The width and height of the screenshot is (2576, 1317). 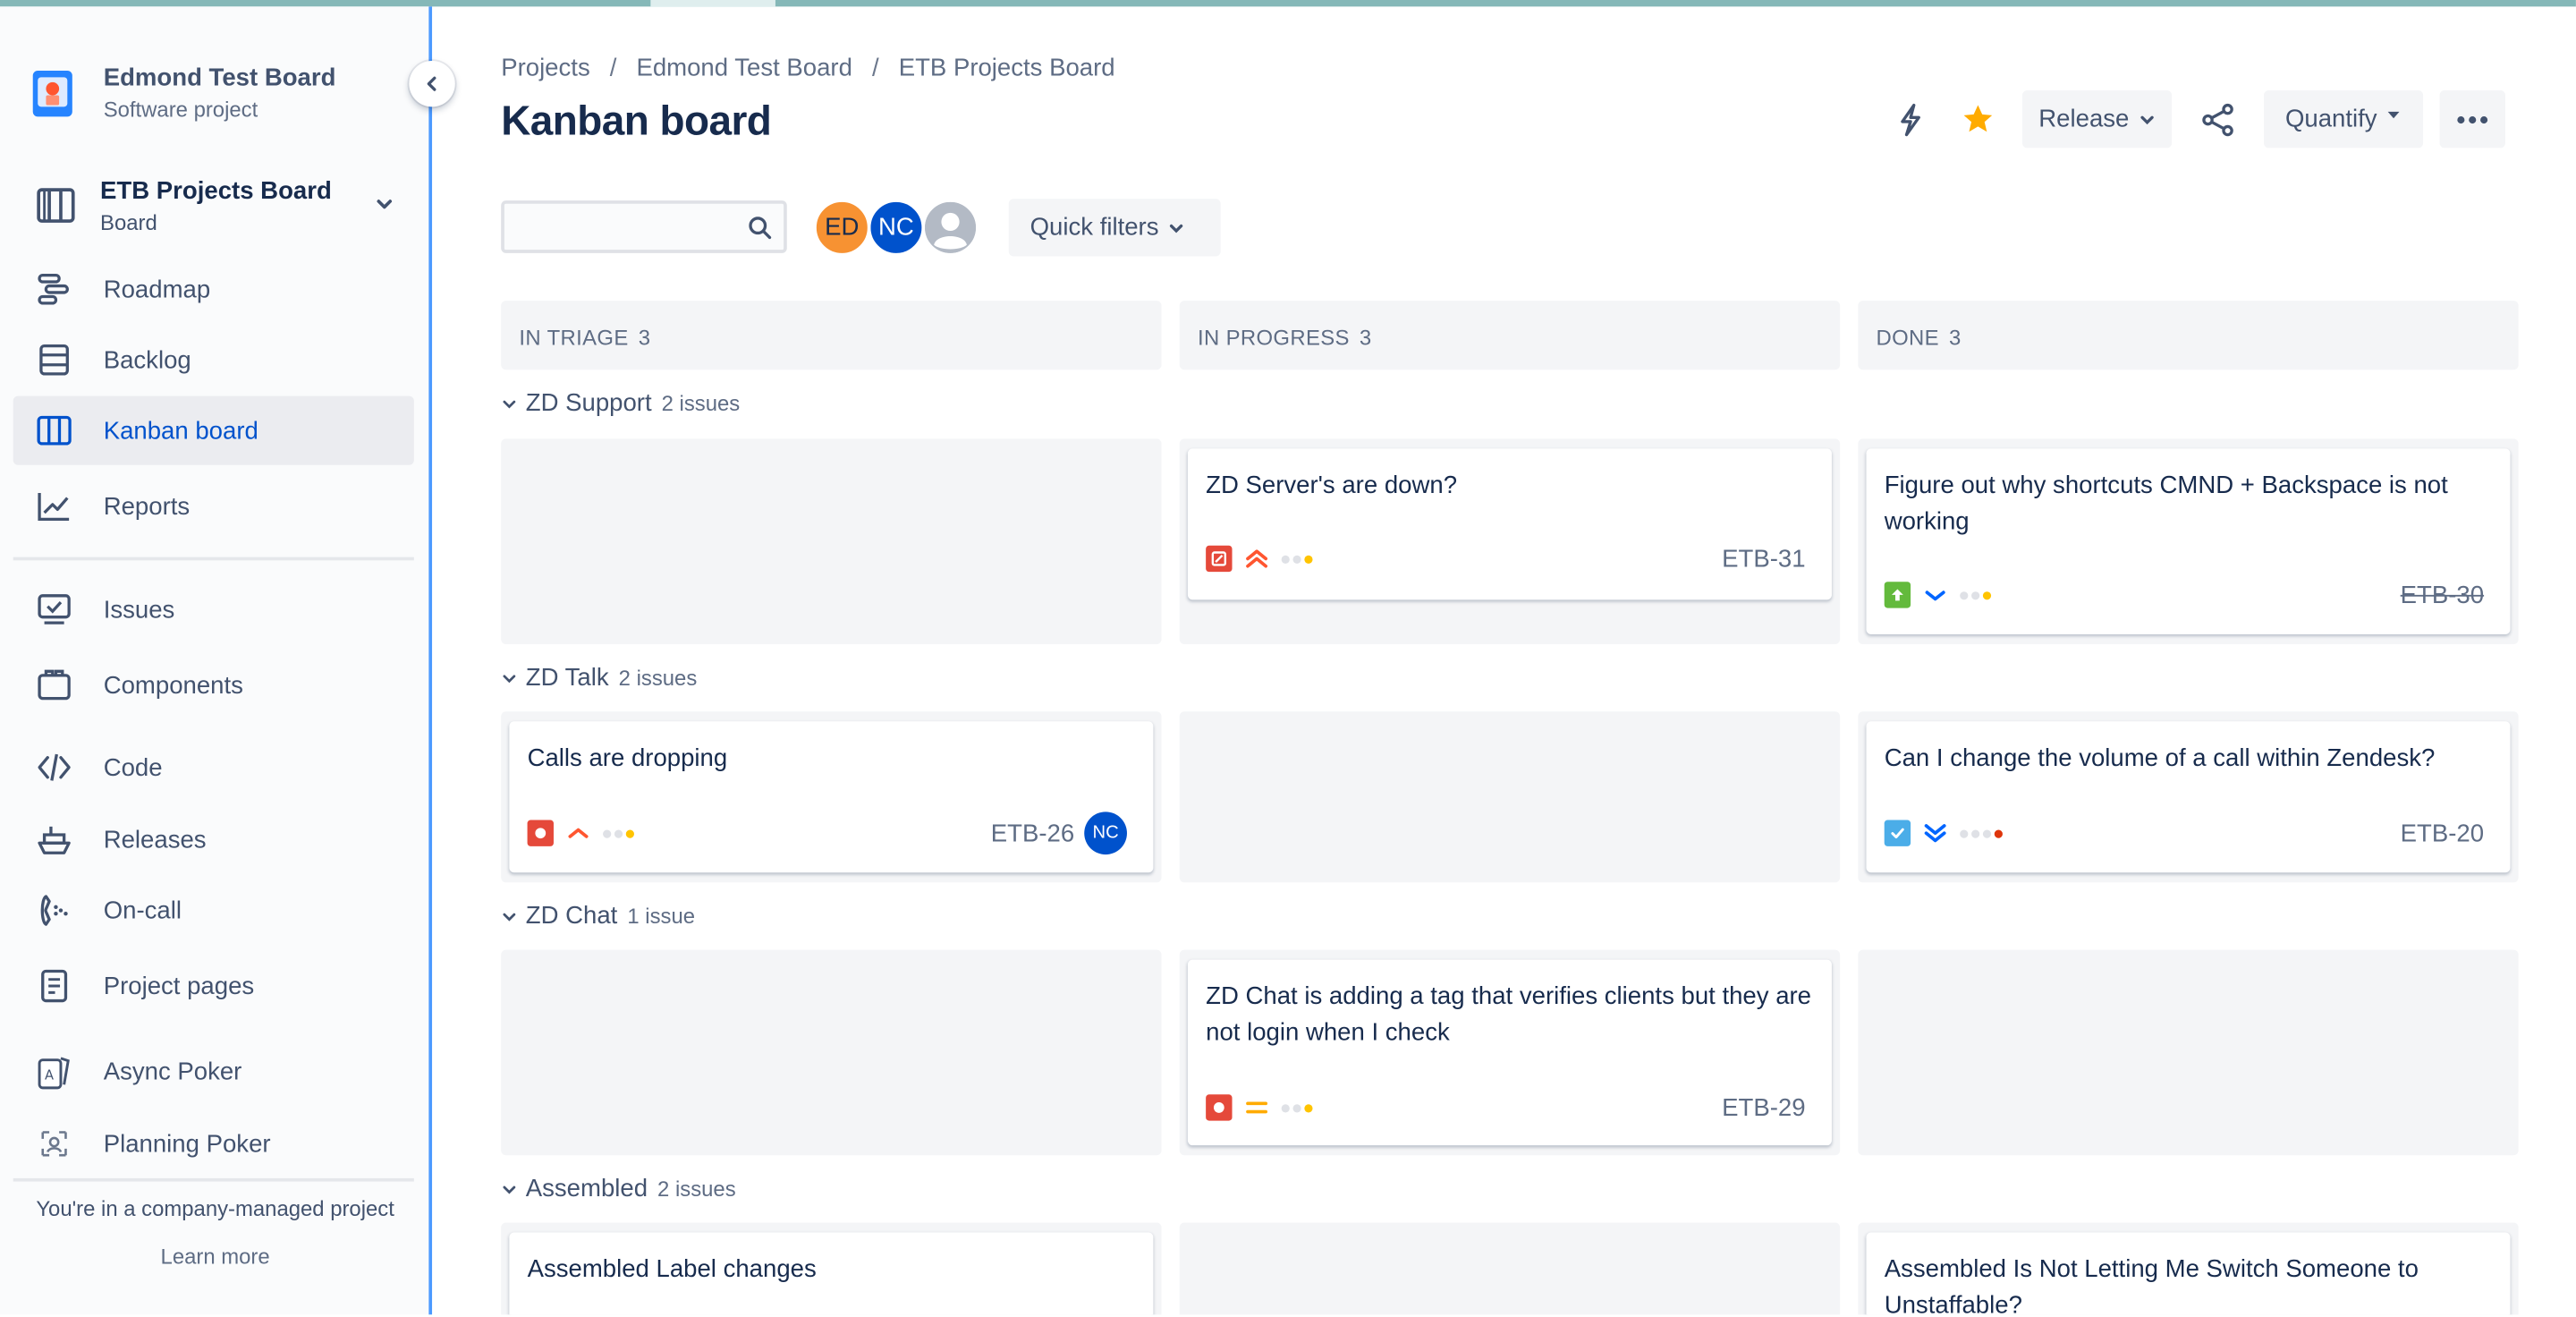 I want to click on board-cell: ZD Server's are down? ETB-31, so click(x=1510, y=541).